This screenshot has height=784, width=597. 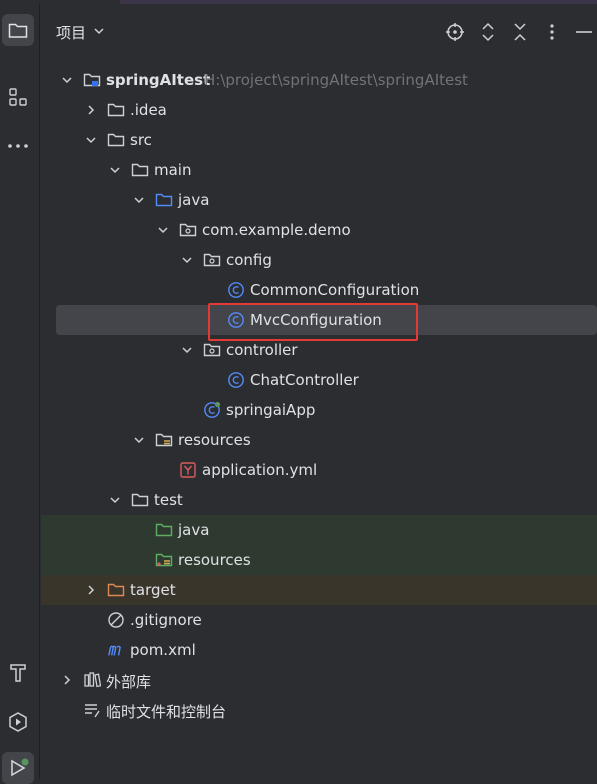 I want to click on options-button, so click(x=552, y=32).